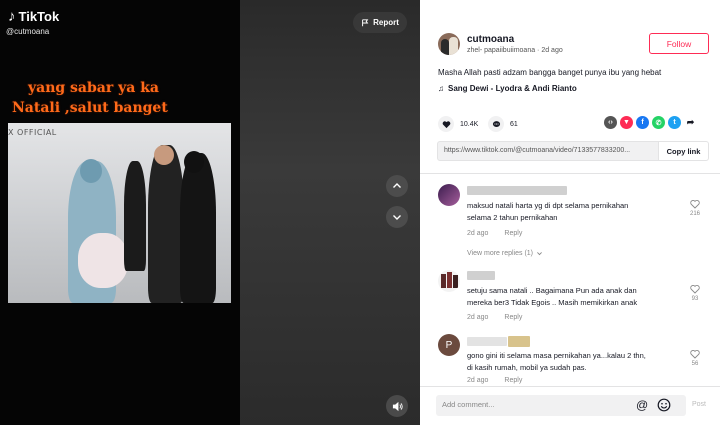 This screenshot has height=425, width=720. I want to click on video-handle-watermark: @cutmoana, so click(28, 31).